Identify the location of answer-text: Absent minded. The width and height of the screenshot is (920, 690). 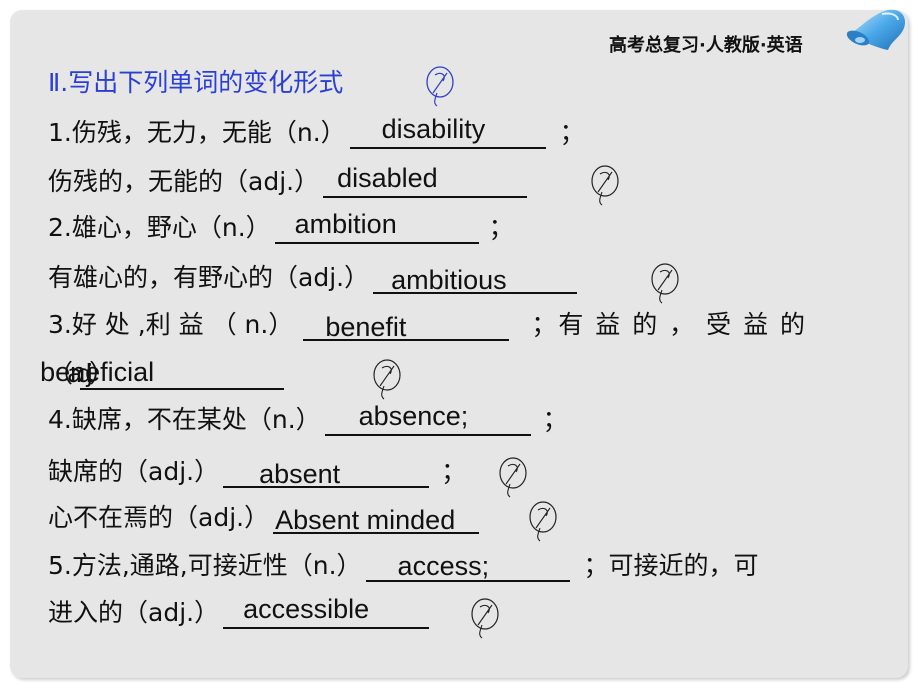
(365, 520).